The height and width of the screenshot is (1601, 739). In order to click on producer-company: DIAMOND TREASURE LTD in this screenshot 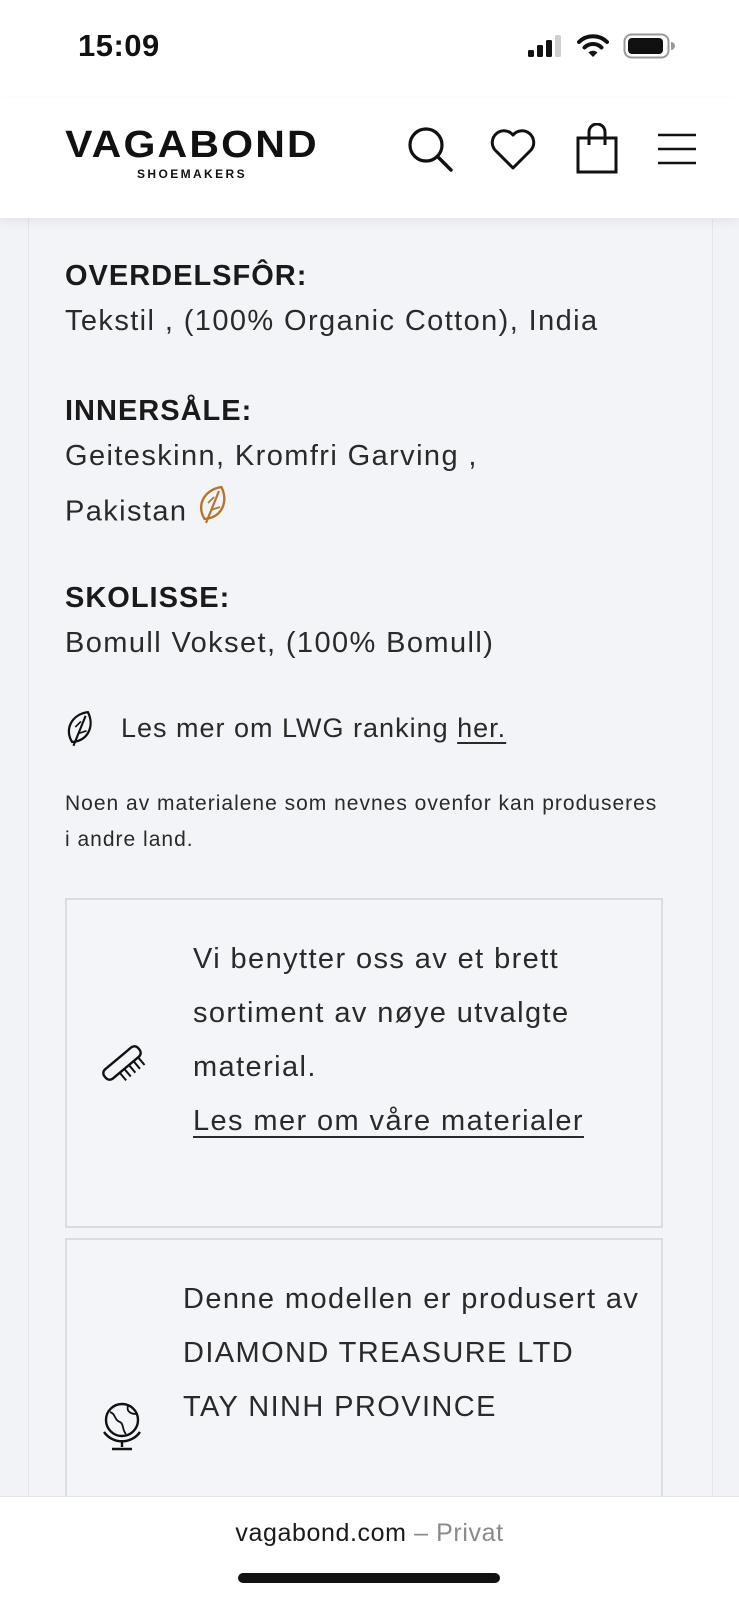, I will do `click(379, 1353)`.